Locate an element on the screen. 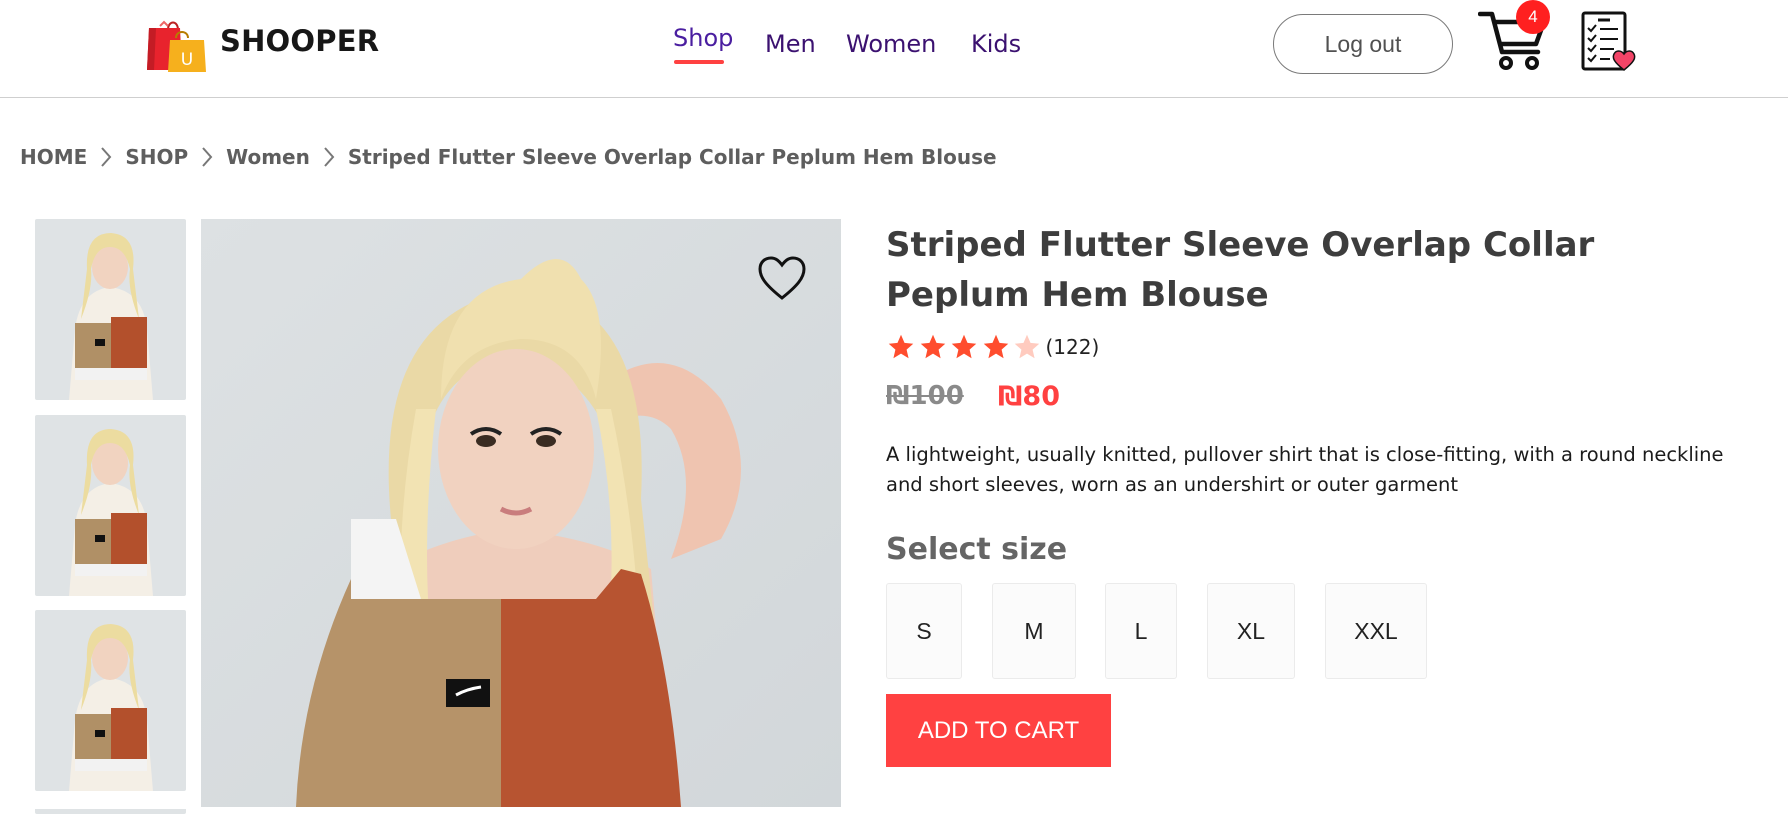 This screenshot has height=814, width=1788. size-heading: Select size is located at coordinates (977, 549).